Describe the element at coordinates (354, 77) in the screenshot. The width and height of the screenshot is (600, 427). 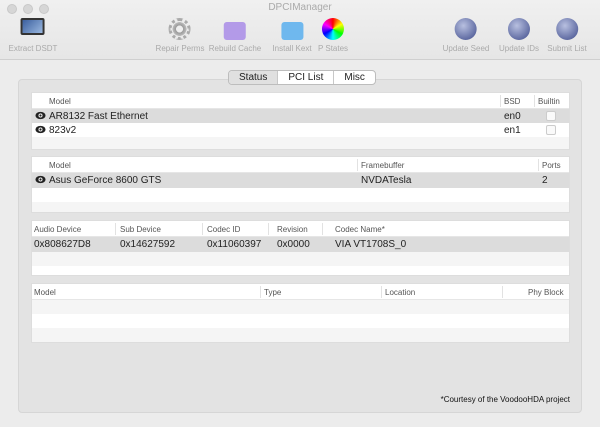
I see `tab-misc: Misc` at that location.